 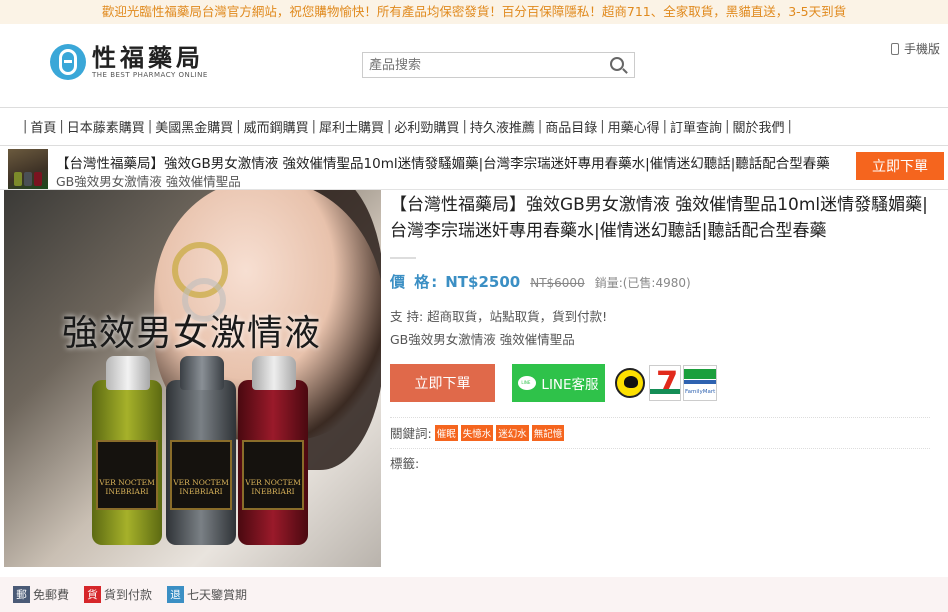 I want to click on product-subtitle: GB強效男女激情液 強效催情聖品, so click(x=482, y=339).